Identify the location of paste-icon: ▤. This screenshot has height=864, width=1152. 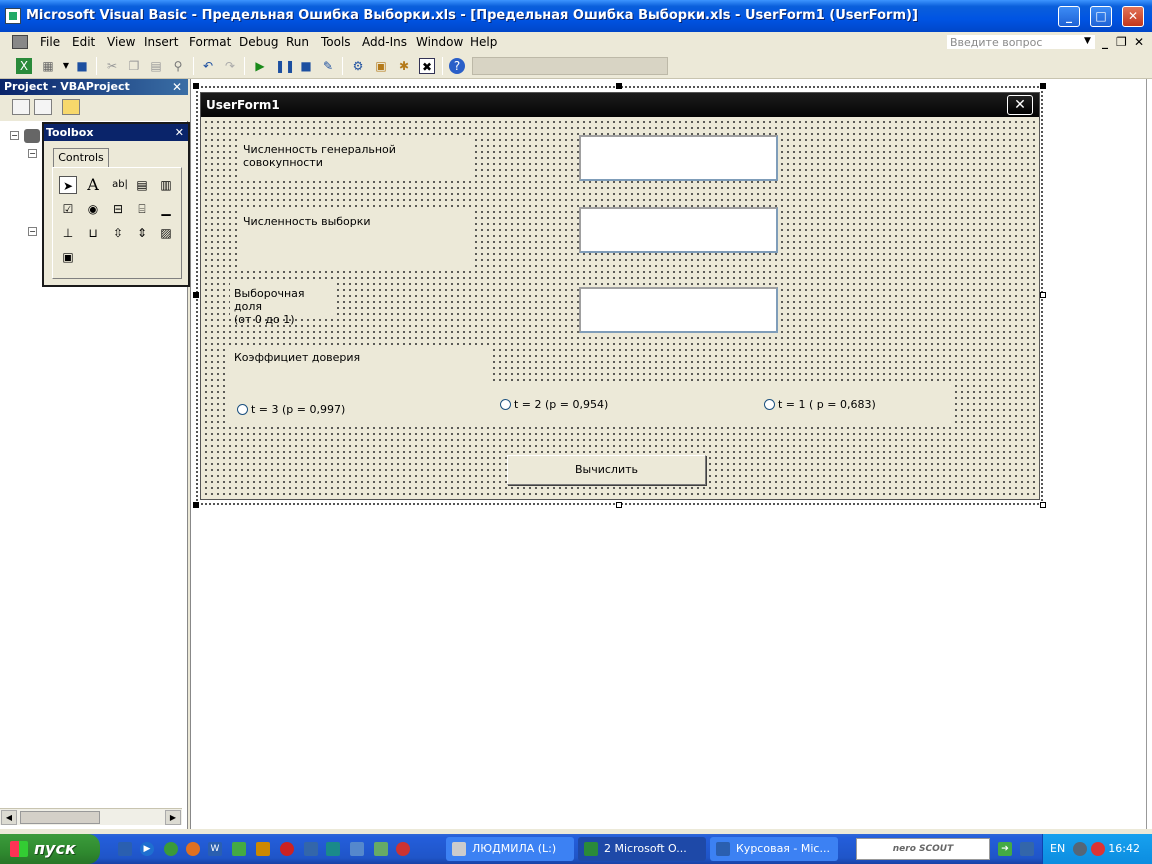
(156, 66).